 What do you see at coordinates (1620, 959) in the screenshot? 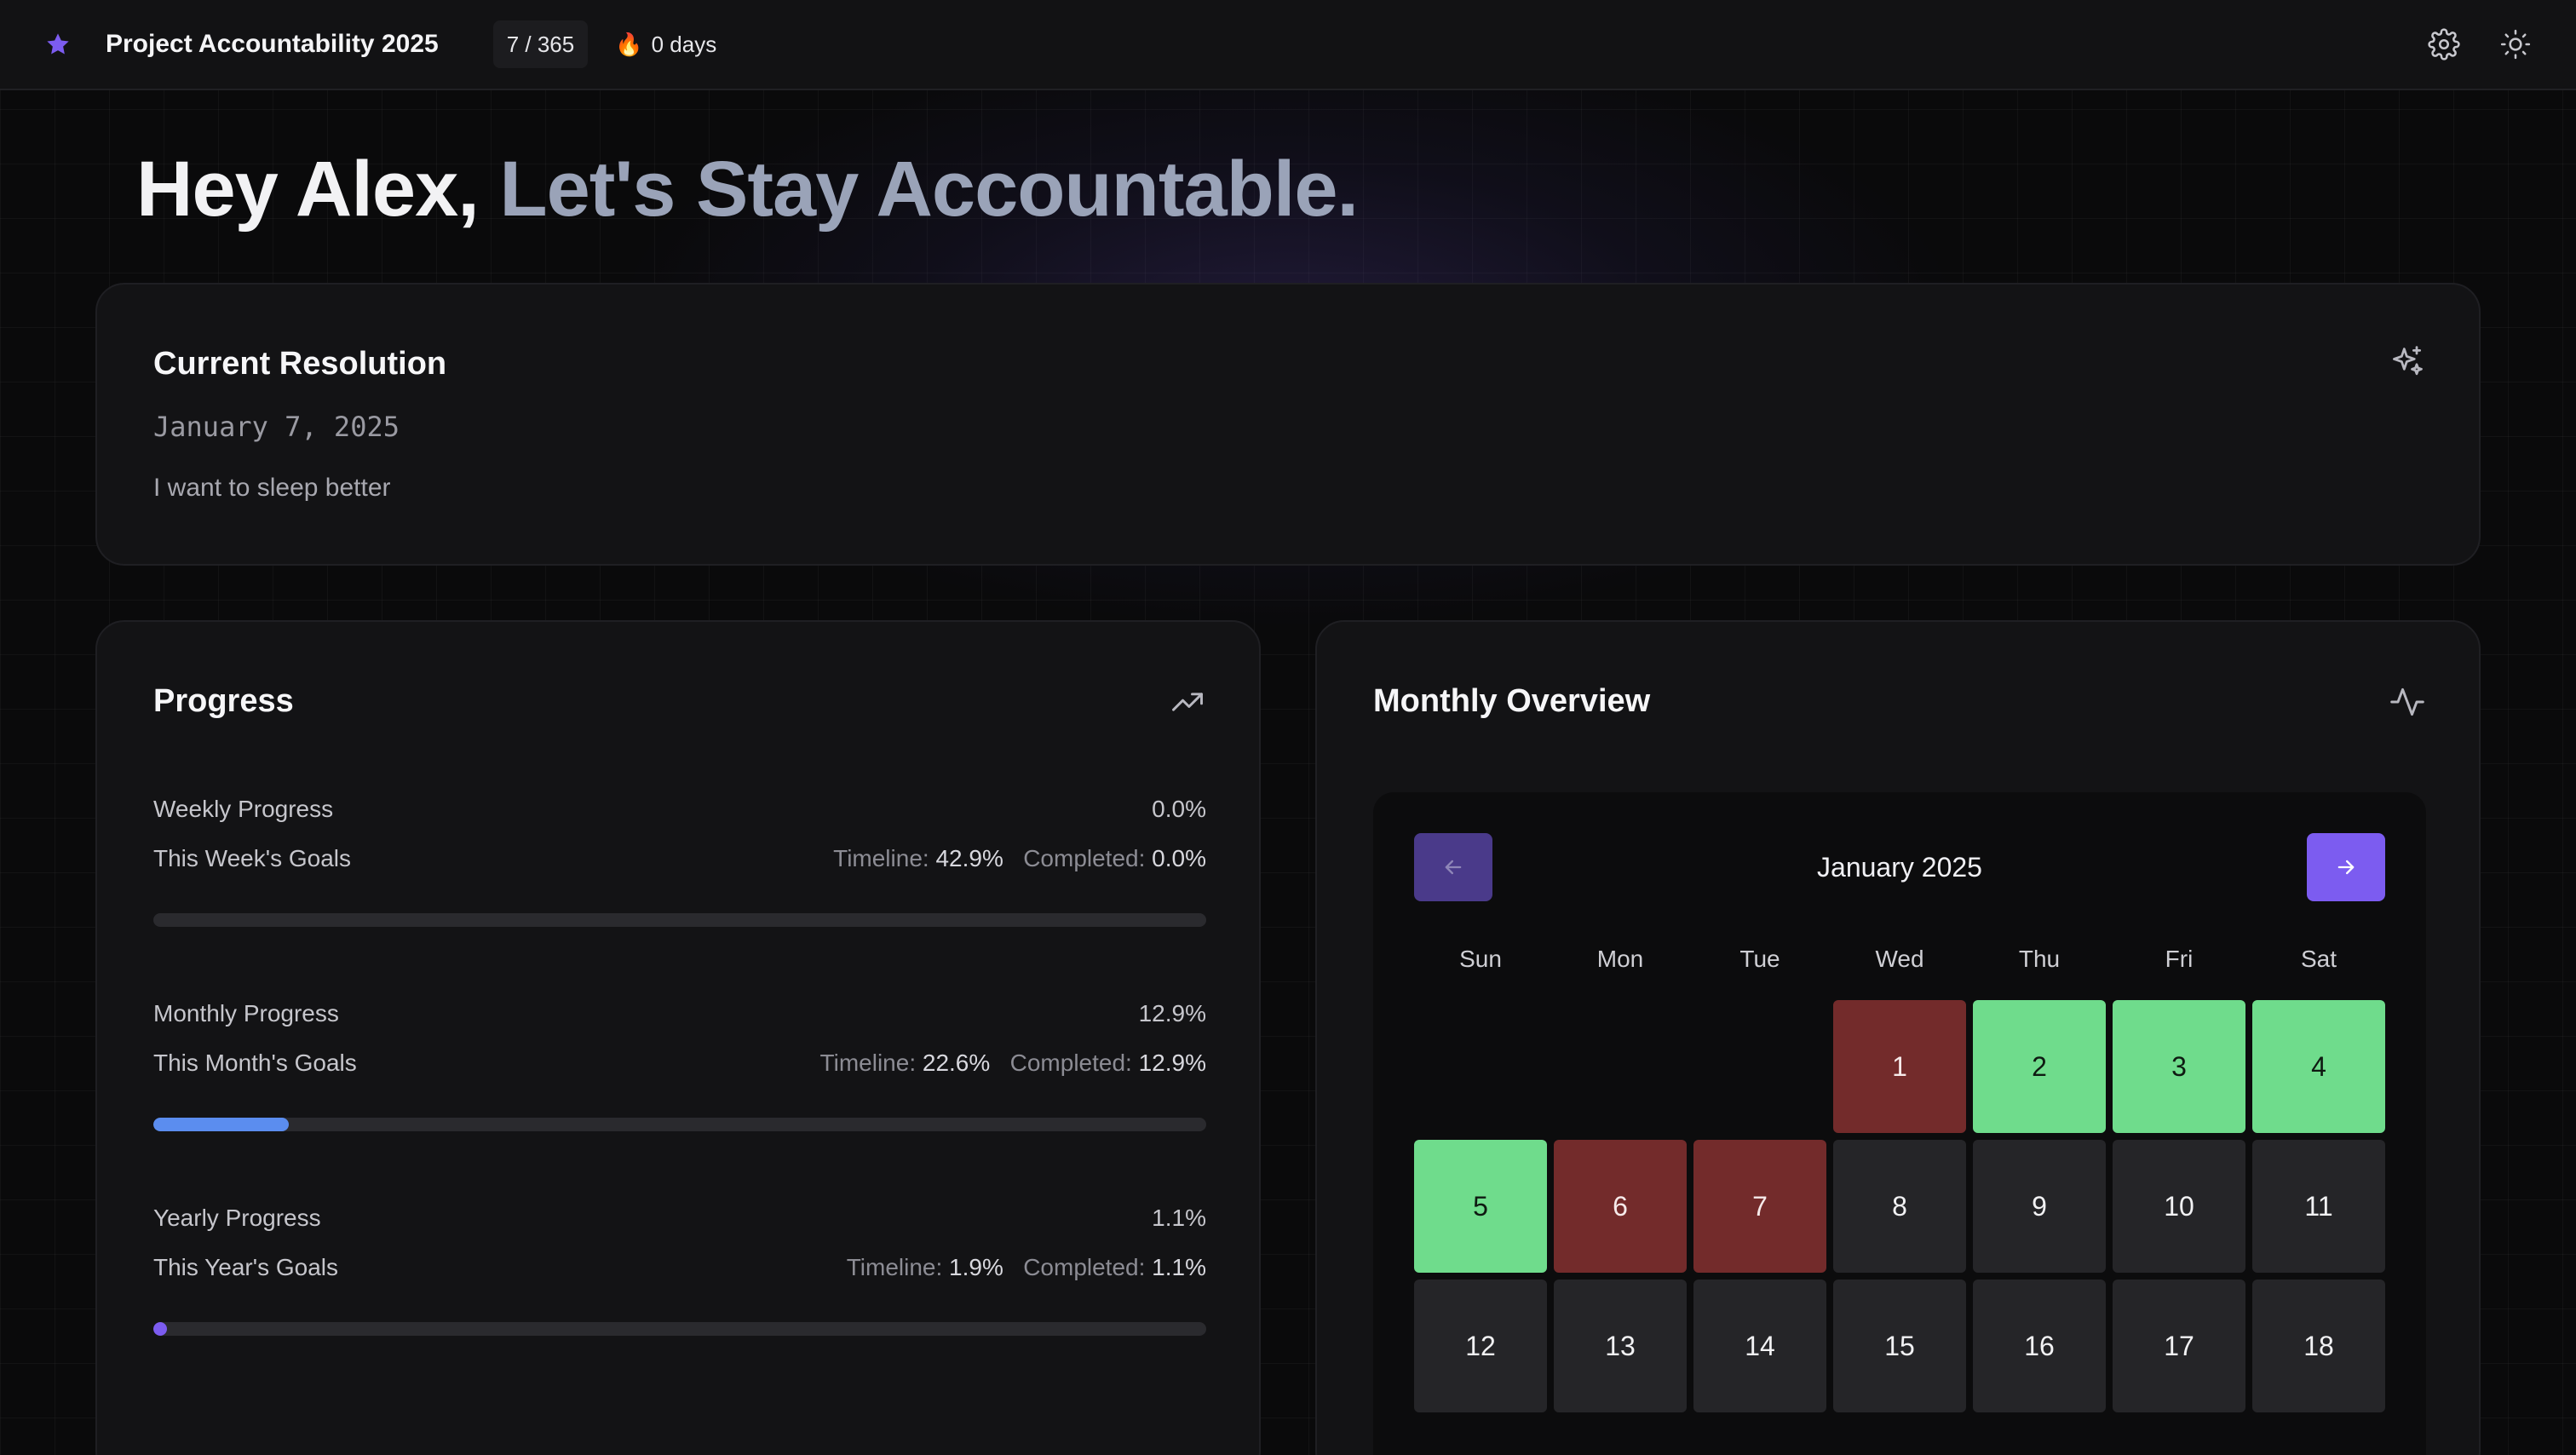
I see `weekday-label: Mon` at bounding box center [1620, 959].